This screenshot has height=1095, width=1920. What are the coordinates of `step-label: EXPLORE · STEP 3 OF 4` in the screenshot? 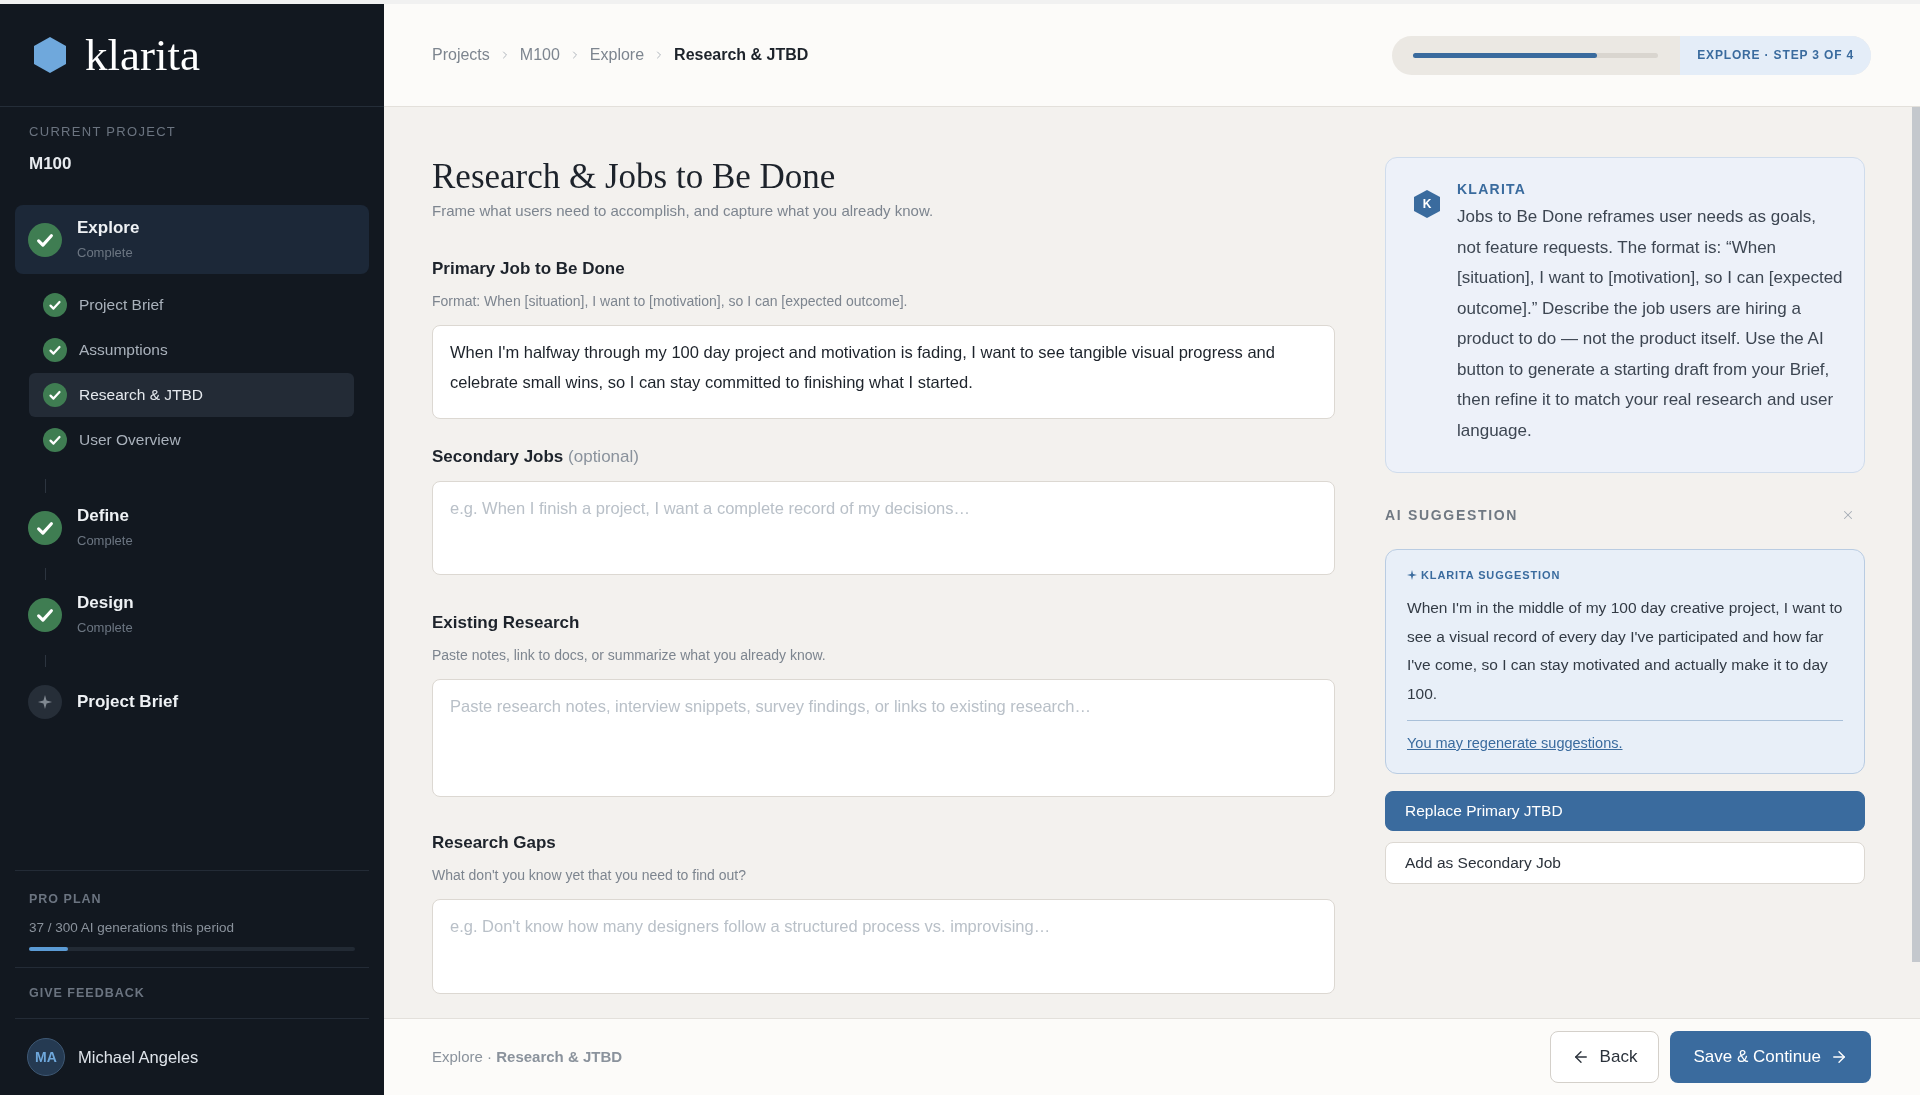 It's located at (1775, 55).